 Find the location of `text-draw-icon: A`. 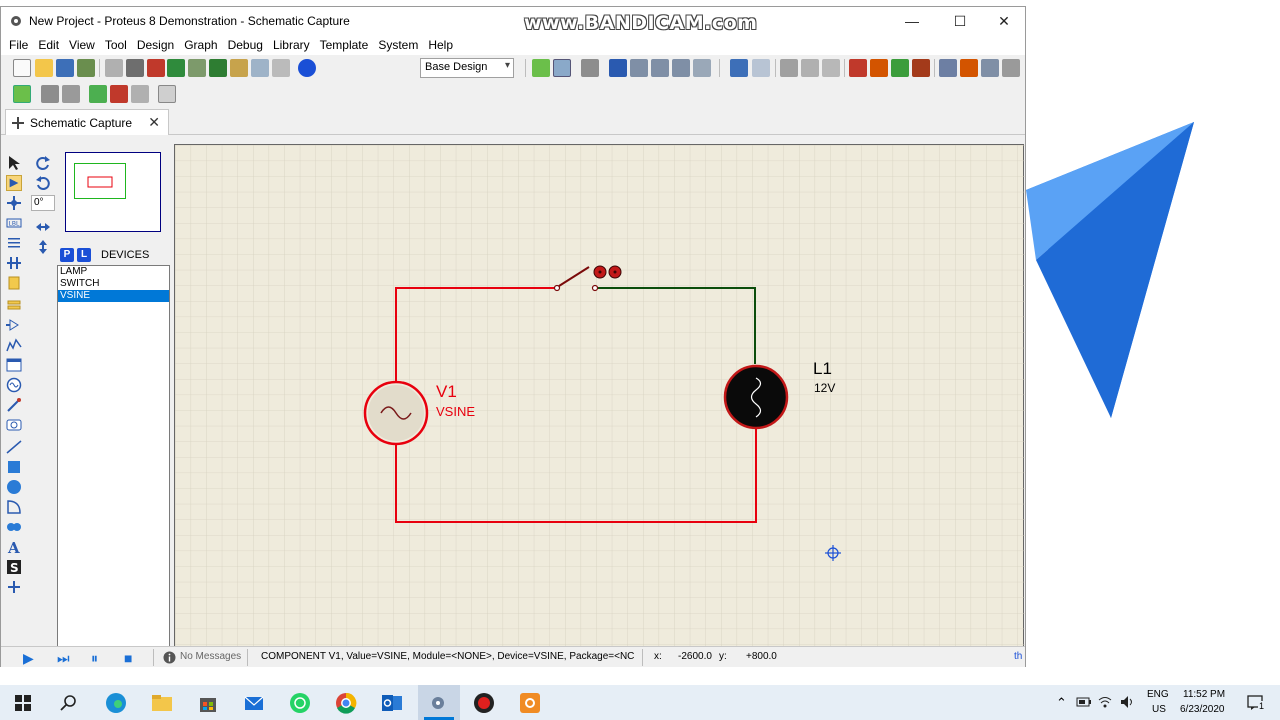

text-draw-icon: A is located at coordinates (14, 547).